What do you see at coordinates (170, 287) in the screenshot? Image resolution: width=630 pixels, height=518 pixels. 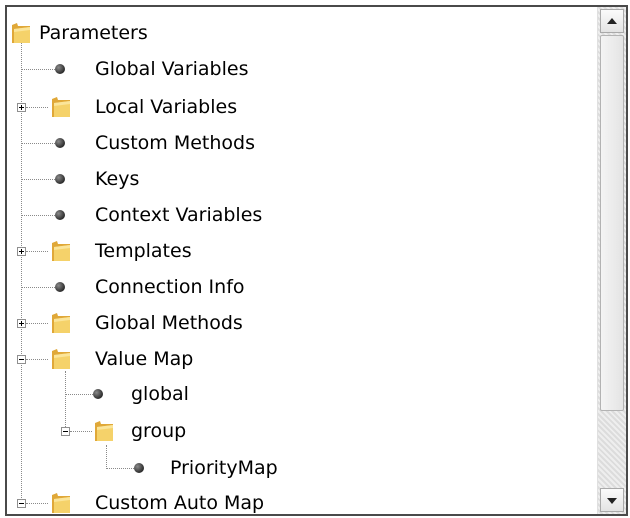 I see `tree-item-label: Connection Info` at bounding box center [170, 287].